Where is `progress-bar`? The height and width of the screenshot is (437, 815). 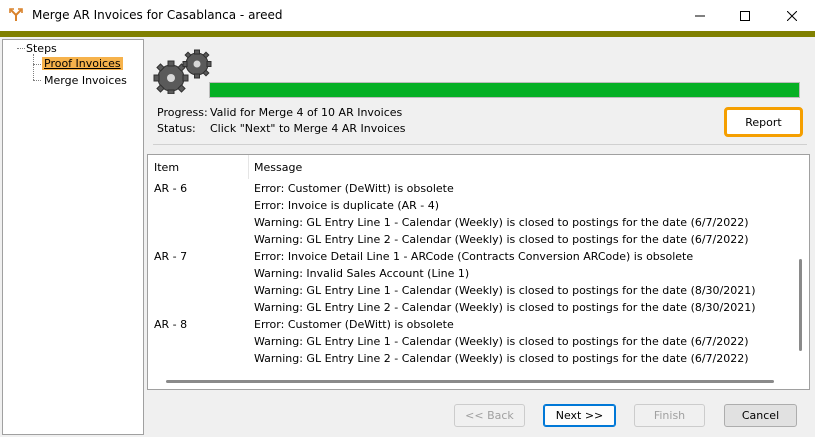
progress-bar is located at coordinates (504, 90).